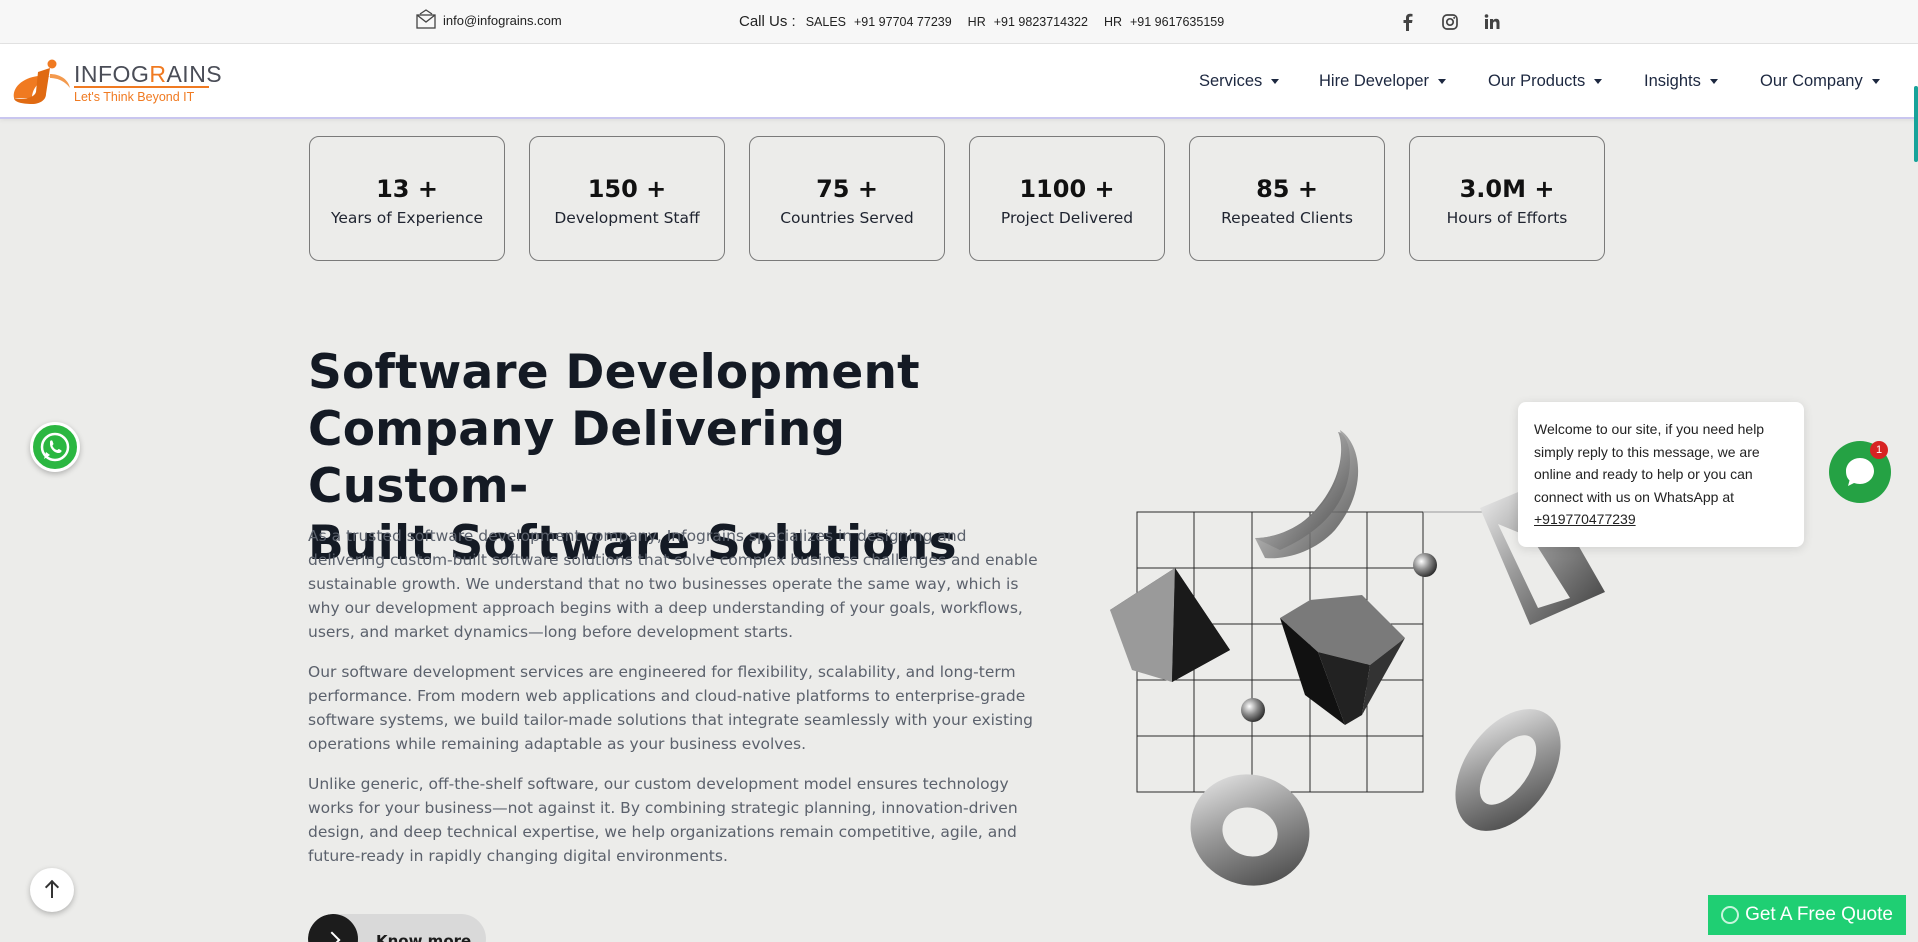 The width and height of the screenshot is (1918, 942). I want to click on whatsapp-float-button, so click(55, 447).